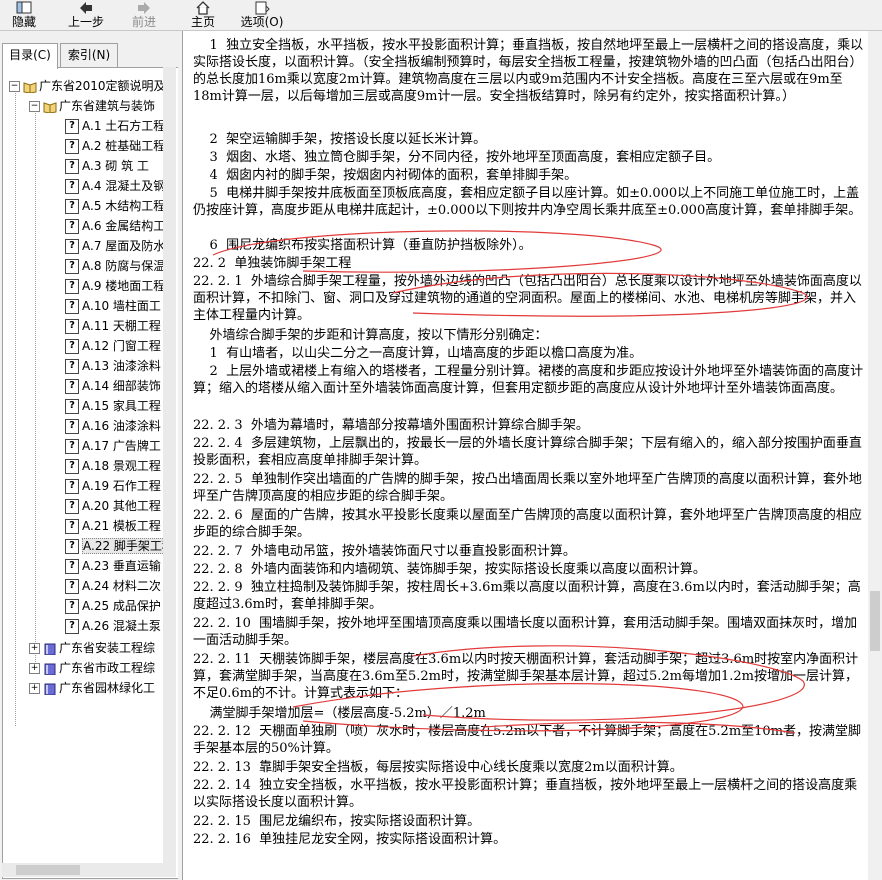 The width and height of the screenshot is (882, 880). What do you see at coordinates (370, 335) in the screenshot?
I see `paragraph: 外墙综合脚手架的步距和计算高度，按以下情形分别确定：` at bounding box center [370, 335].